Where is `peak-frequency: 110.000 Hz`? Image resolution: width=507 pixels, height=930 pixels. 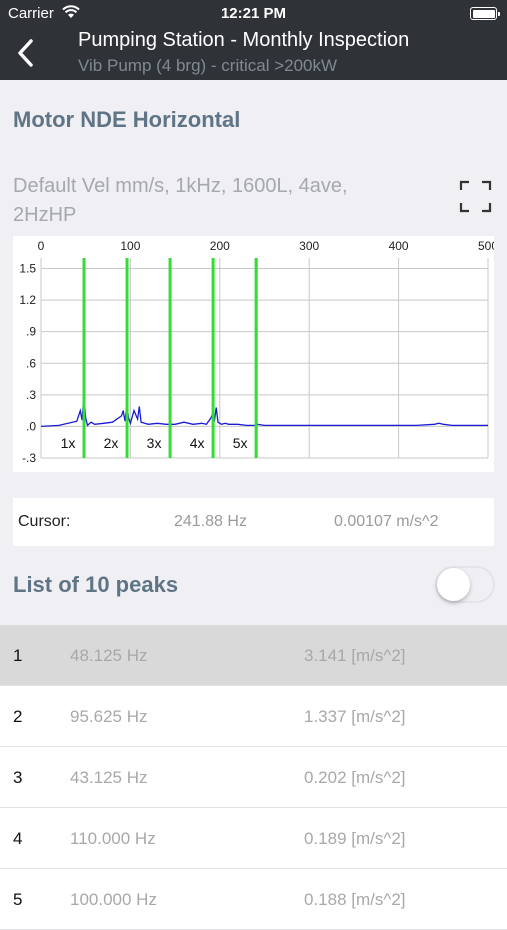 peak-frequency: 110.000 Hz is located at coordinates (113, 838).